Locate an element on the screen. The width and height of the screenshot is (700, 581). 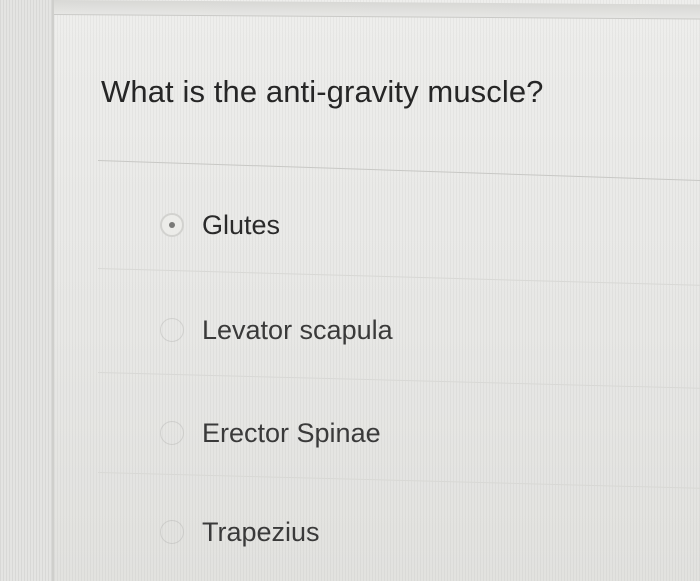
answer-option-trapezius: Trapezius is located at coordinates (240, 532).